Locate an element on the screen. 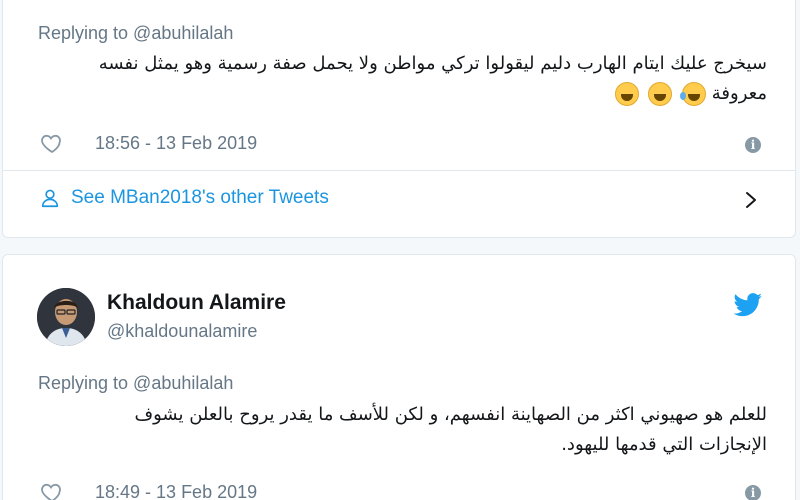 This screenshot has height=500, width=800. avatar is located at coordinates (66, 317).